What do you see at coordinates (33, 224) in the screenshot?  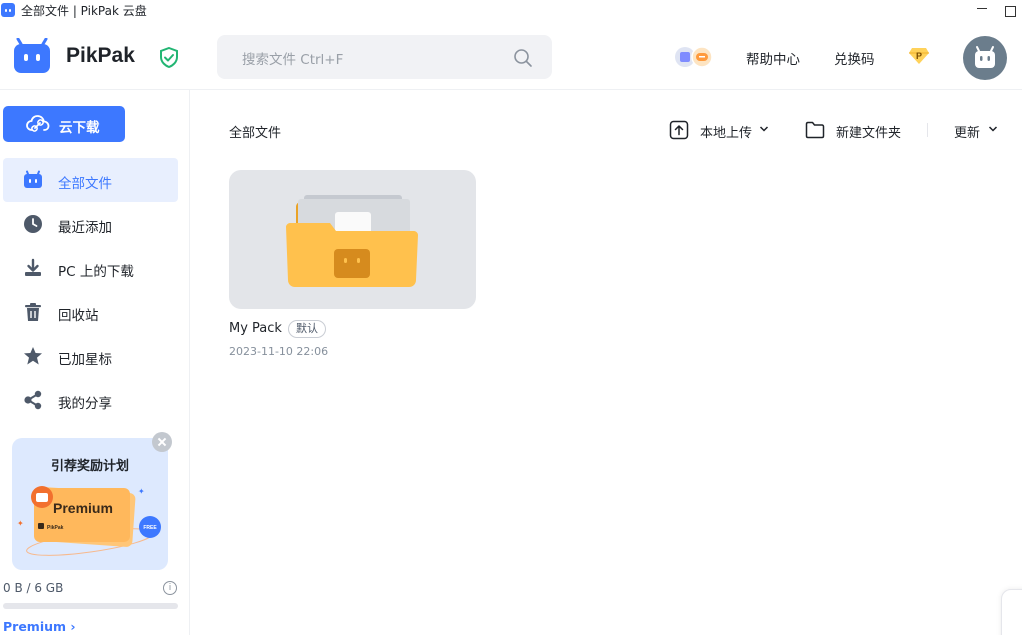 I see `clock-icon` at bounding box center [33, 224].